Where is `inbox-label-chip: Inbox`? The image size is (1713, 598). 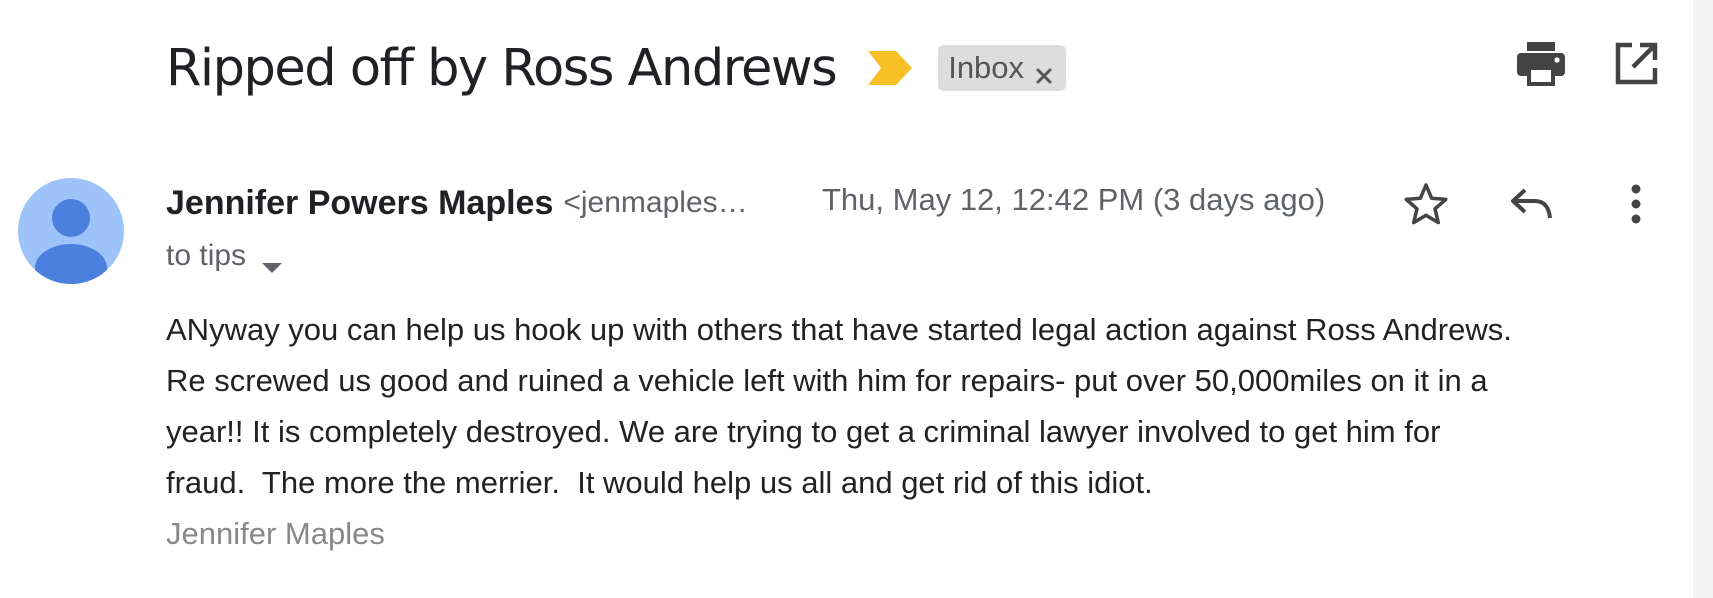 inbox-label-chip: Inbox is located at coordinates (1002, 68).